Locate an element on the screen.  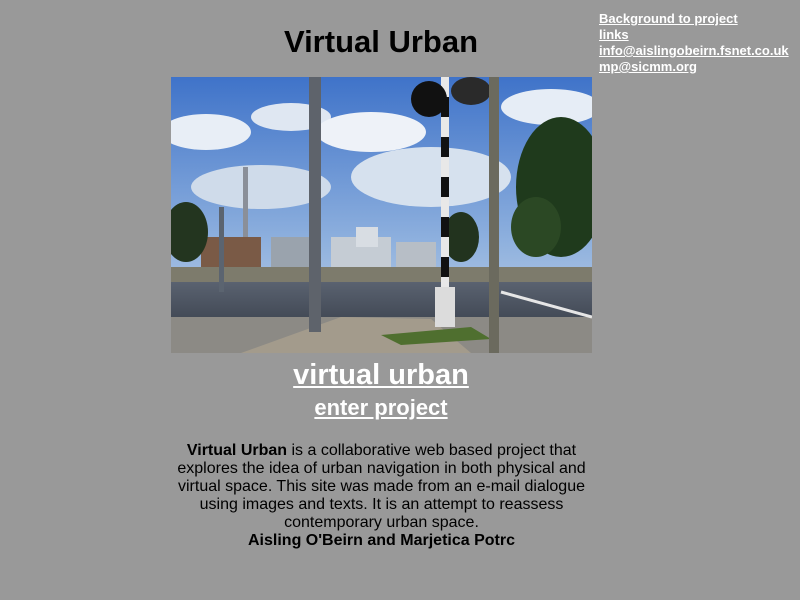
virtual-urban-link: virtual urban is located at coordinates (381, 375).